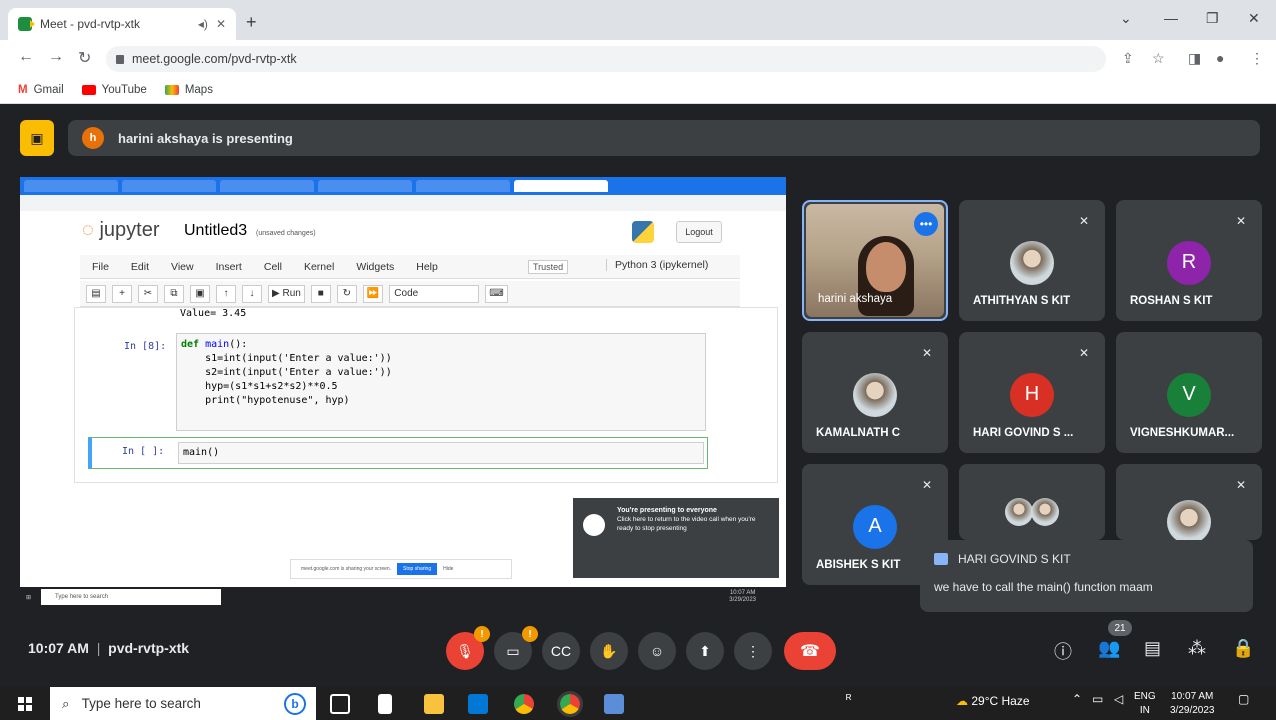 The height and width of the screenshot is (720, 1276). Describe the element at coordinates (516, 648) in the screenshot. I see `camera-toggle-button: ▭ !` at that location.